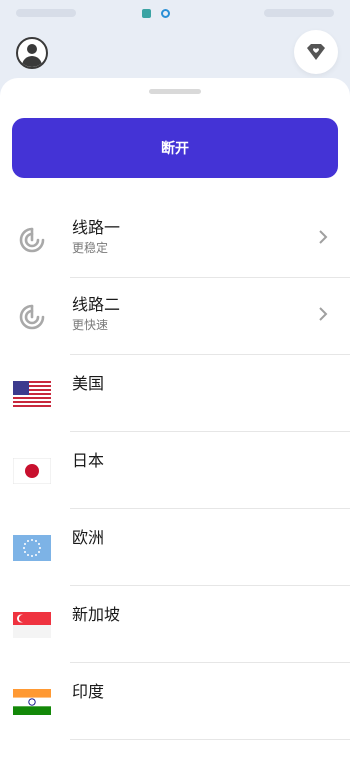 Image resolution: width=350 pixels, height=758 pixels. What do you see at coordinates (32, 53) in the screenshot?
I see `user-avatar-icon` at bounding box center [32, 53].